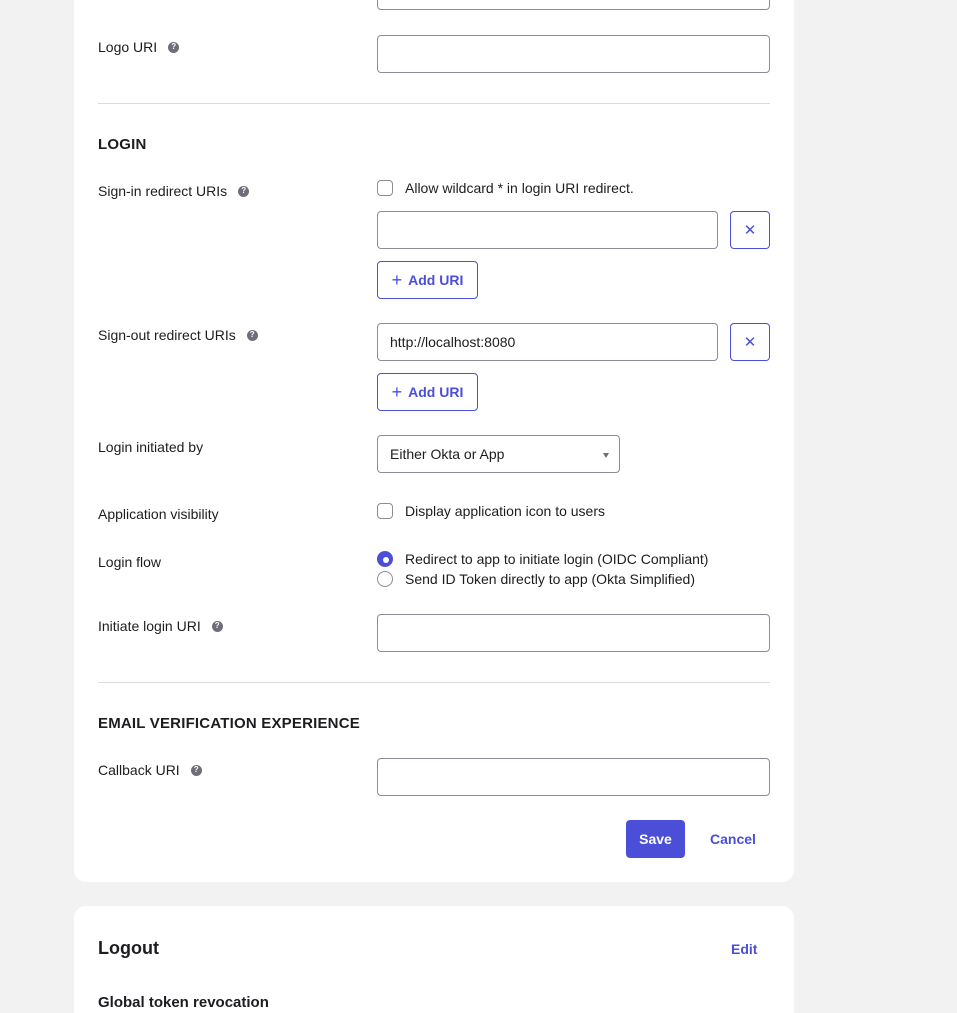 Image resolution: width=957 pixels, height=1013 pixels. I want to click on display-icon-checkbox, so click(385, 511).